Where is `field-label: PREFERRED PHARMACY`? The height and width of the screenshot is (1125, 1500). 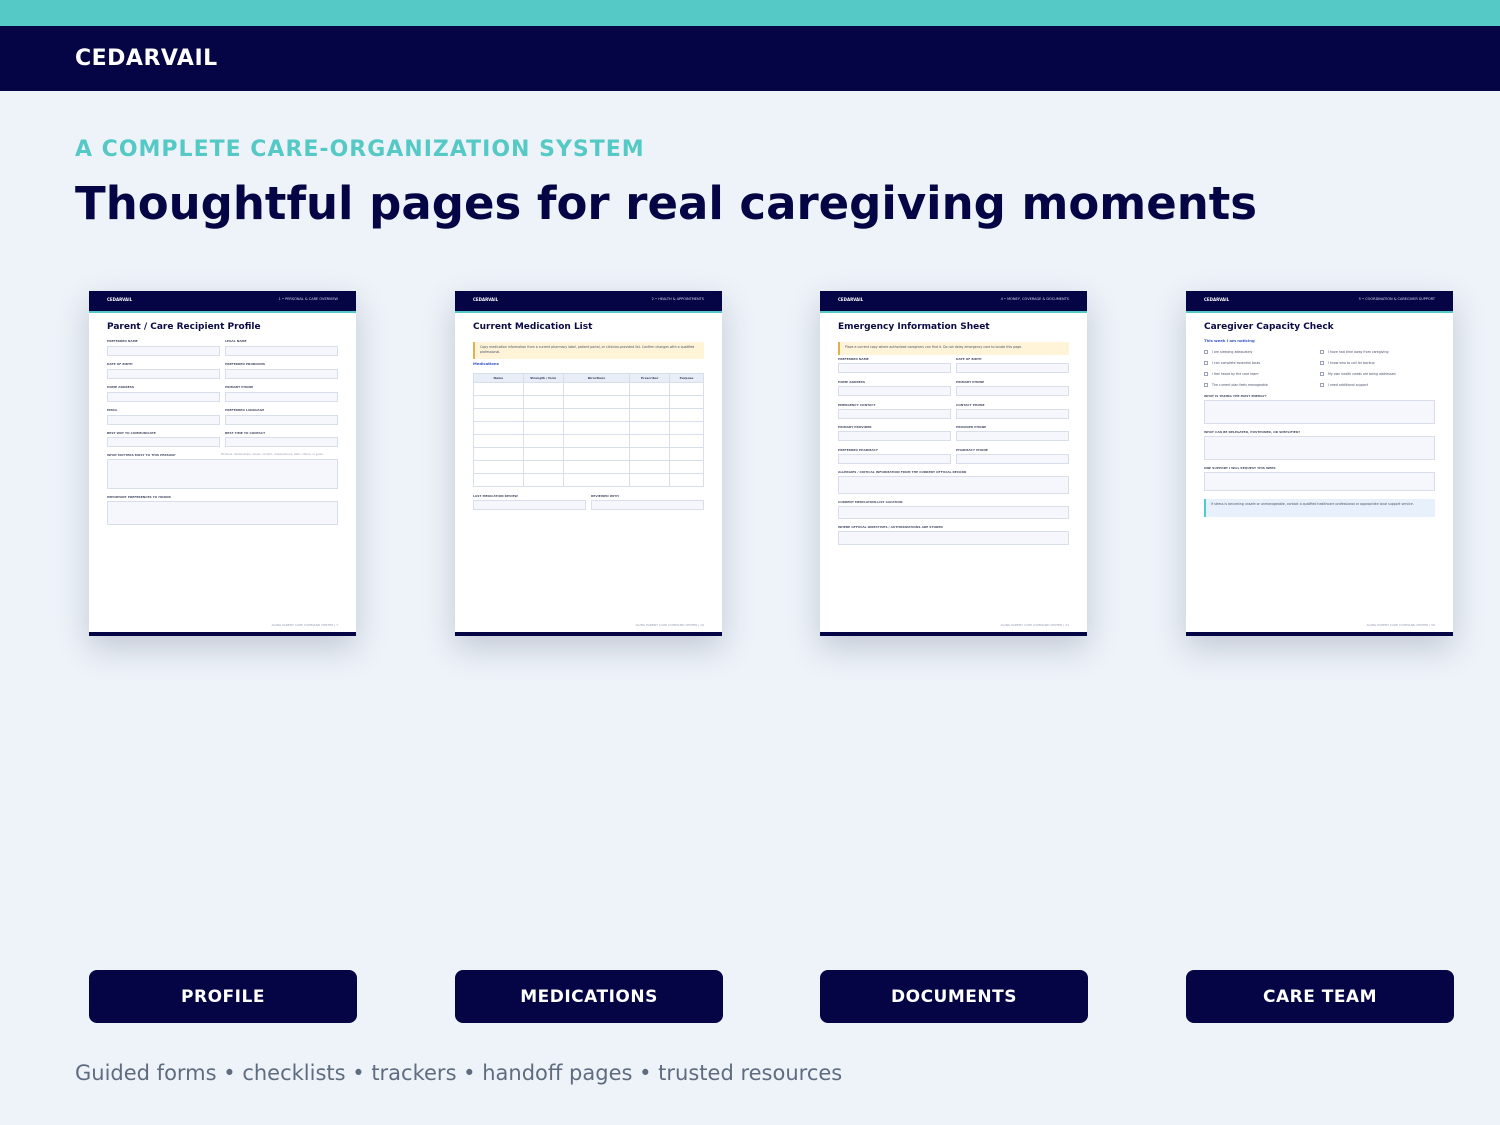 field-label: PREFERRED PHARMACY is located at coordinates (858, 450).